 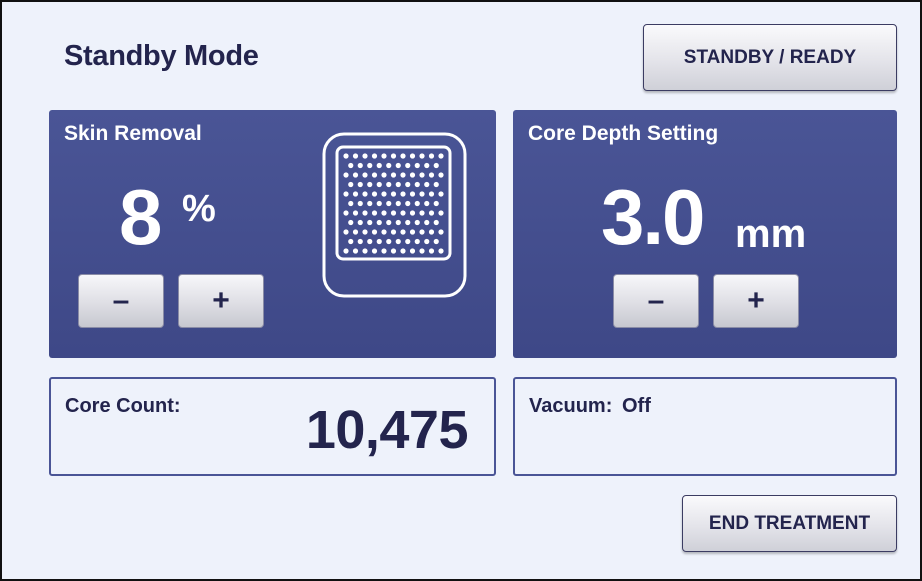 What do you see at coordinates (140, 217) in the screenshot?
I see `skin-removal-value: 8` at bounding box center [140, 217].